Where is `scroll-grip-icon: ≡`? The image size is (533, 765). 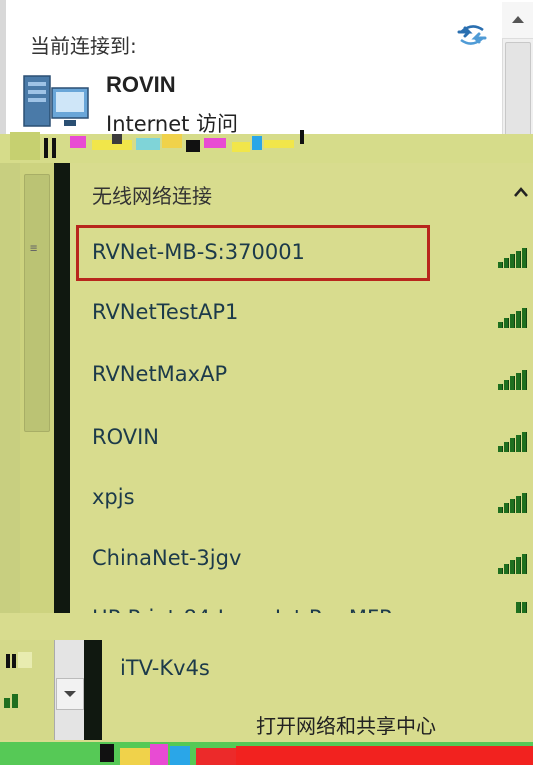 scroll-grip-icon: ≡ is located at coordinates (34, 248).